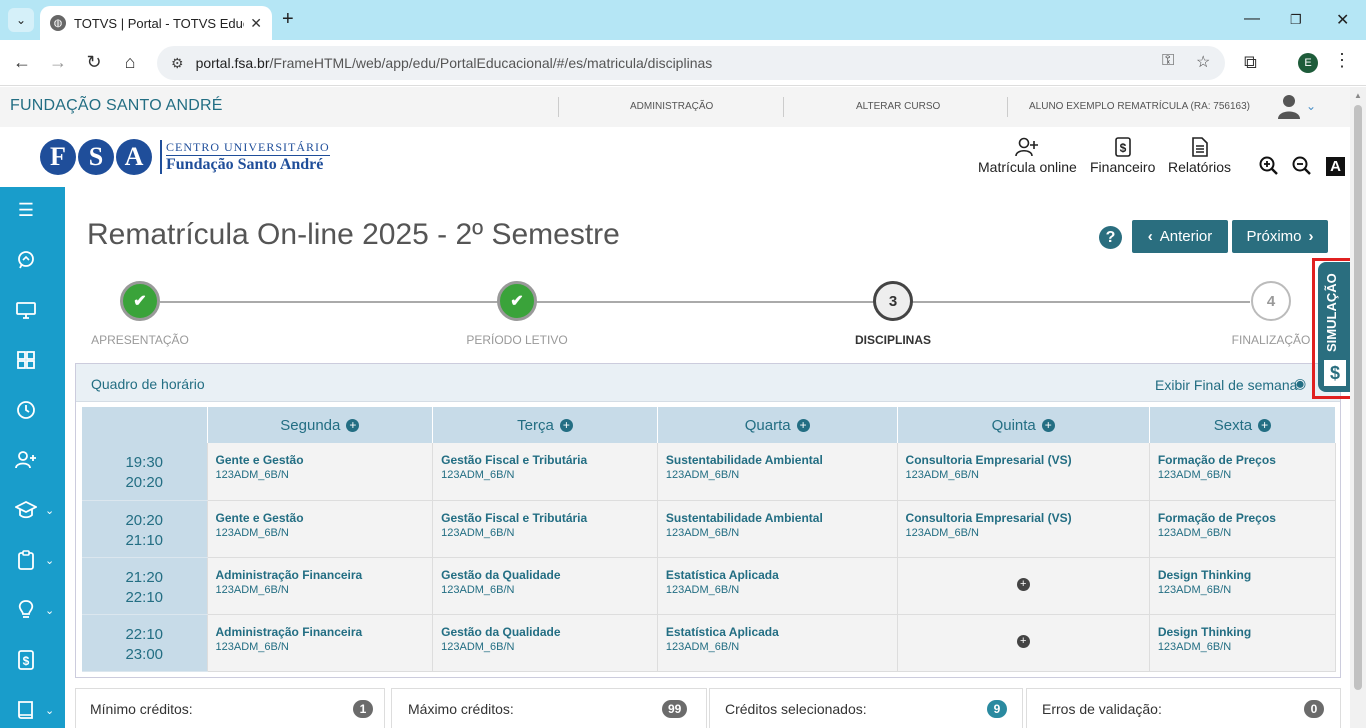 Image resolution: width=1366 pixels, height=728 pixels. Describe the element at coordinates (517, 301) in the screenshot. I see `step-2-periodo-letivo: ✔` at that location.